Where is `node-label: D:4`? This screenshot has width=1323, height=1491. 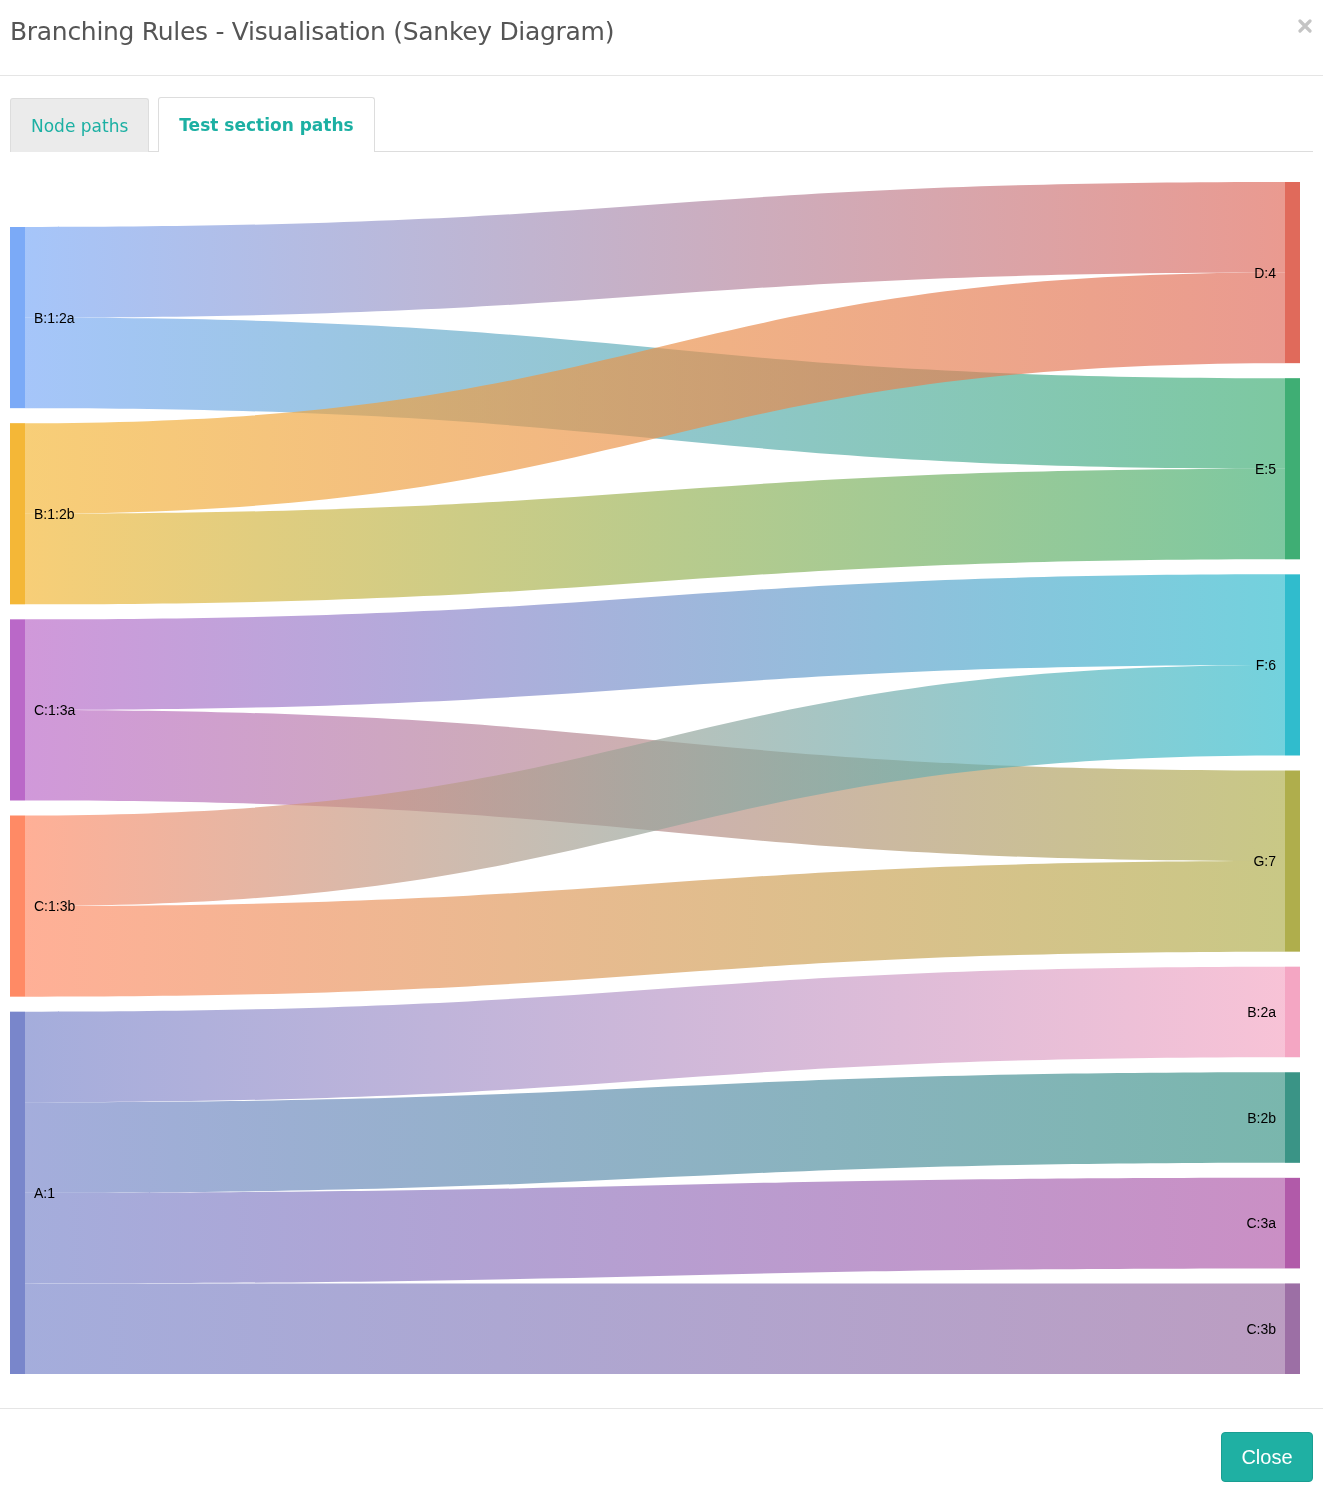 node-label: D:4 is located at coordinates (1265, 272).